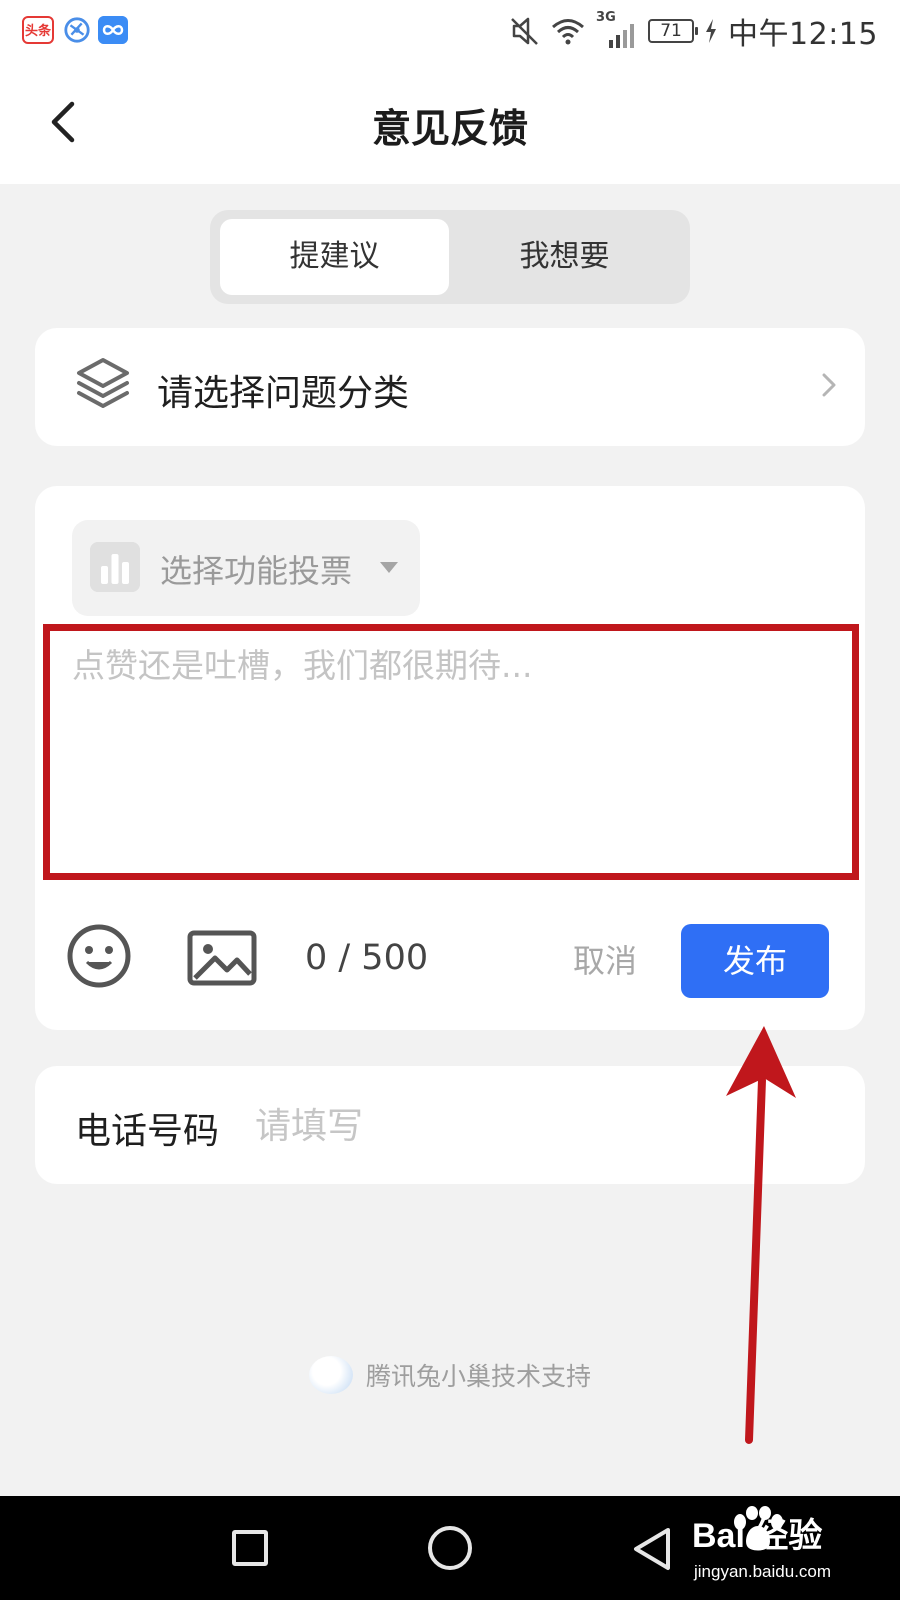 This screenshot has width=900, height=1600. Describe the element at coordinates (77, 30) in the screenshot. I see `globe-app-icon` at that location.